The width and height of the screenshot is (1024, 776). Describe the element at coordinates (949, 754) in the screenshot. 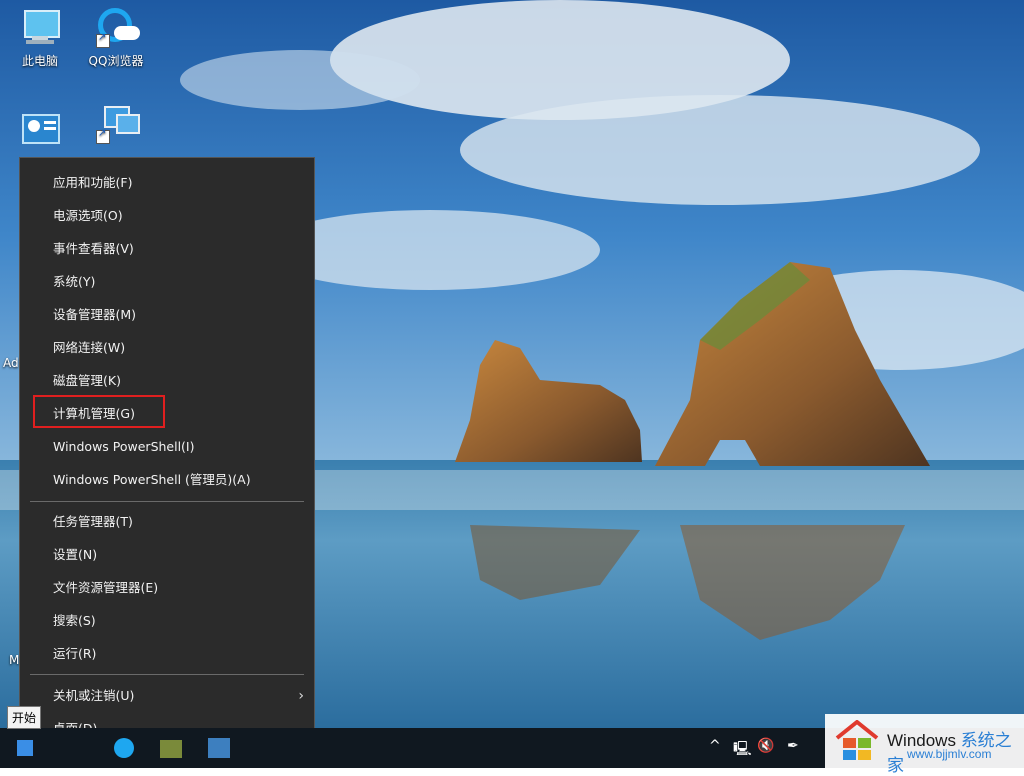

I see `watermark-url: www.bjjmlv.com` at that location.